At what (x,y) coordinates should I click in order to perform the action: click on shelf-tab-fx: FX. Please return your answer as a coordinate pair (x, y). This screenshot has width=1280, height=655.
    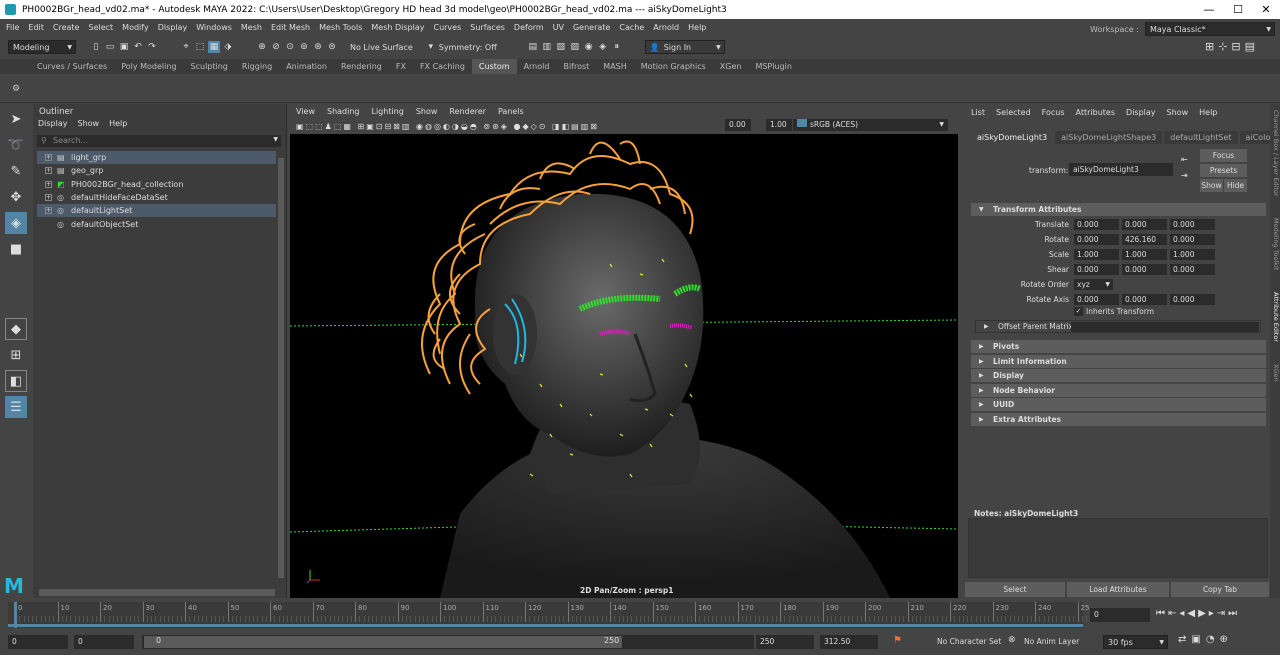
    Looking at the image, I should click on (401, 66).